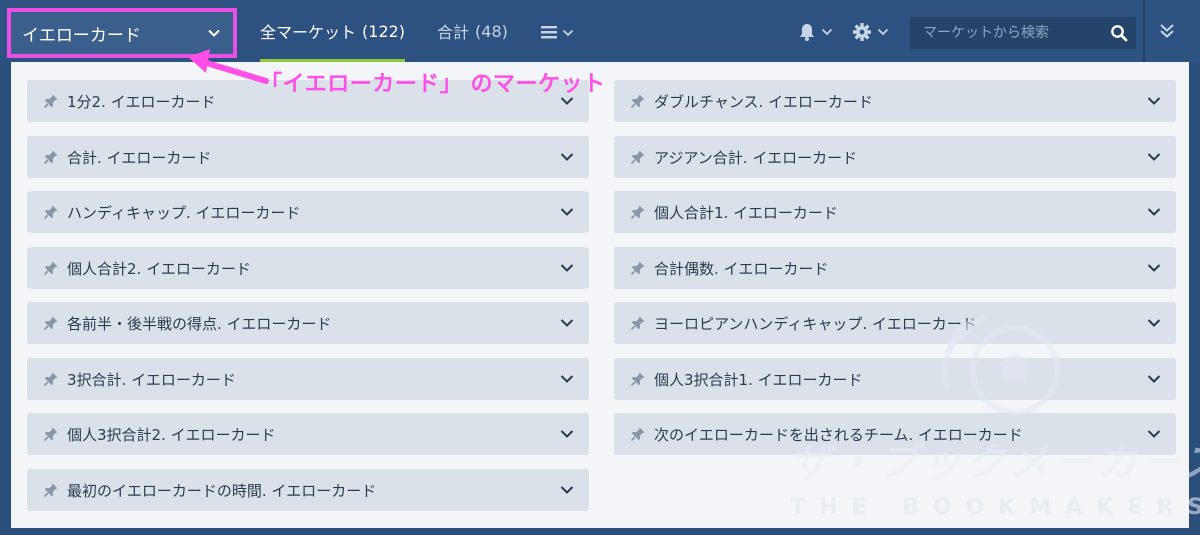  Describe the element at coordinates (815, 32) in the screenshot. I see `notifications-button` at that location.